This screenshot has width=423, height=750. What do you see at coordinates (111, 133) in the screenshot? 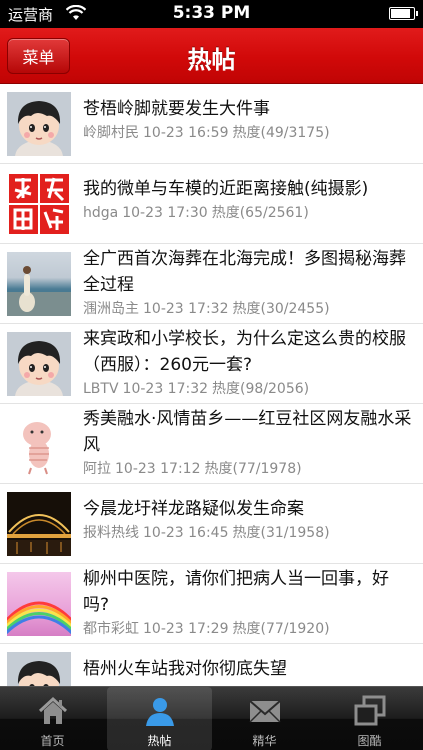
I see `post-author: 岭脚村民` at bounding box center [111, 133].